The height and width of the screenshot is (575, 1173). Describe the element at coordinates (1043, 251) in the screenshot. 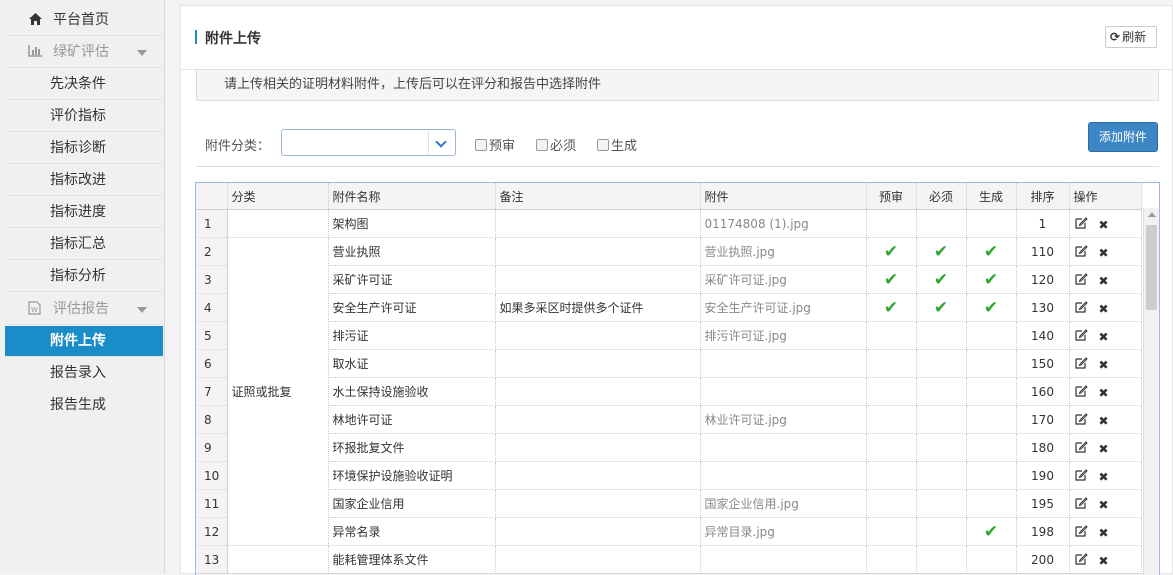

I see `order-cell: 110` at that location.